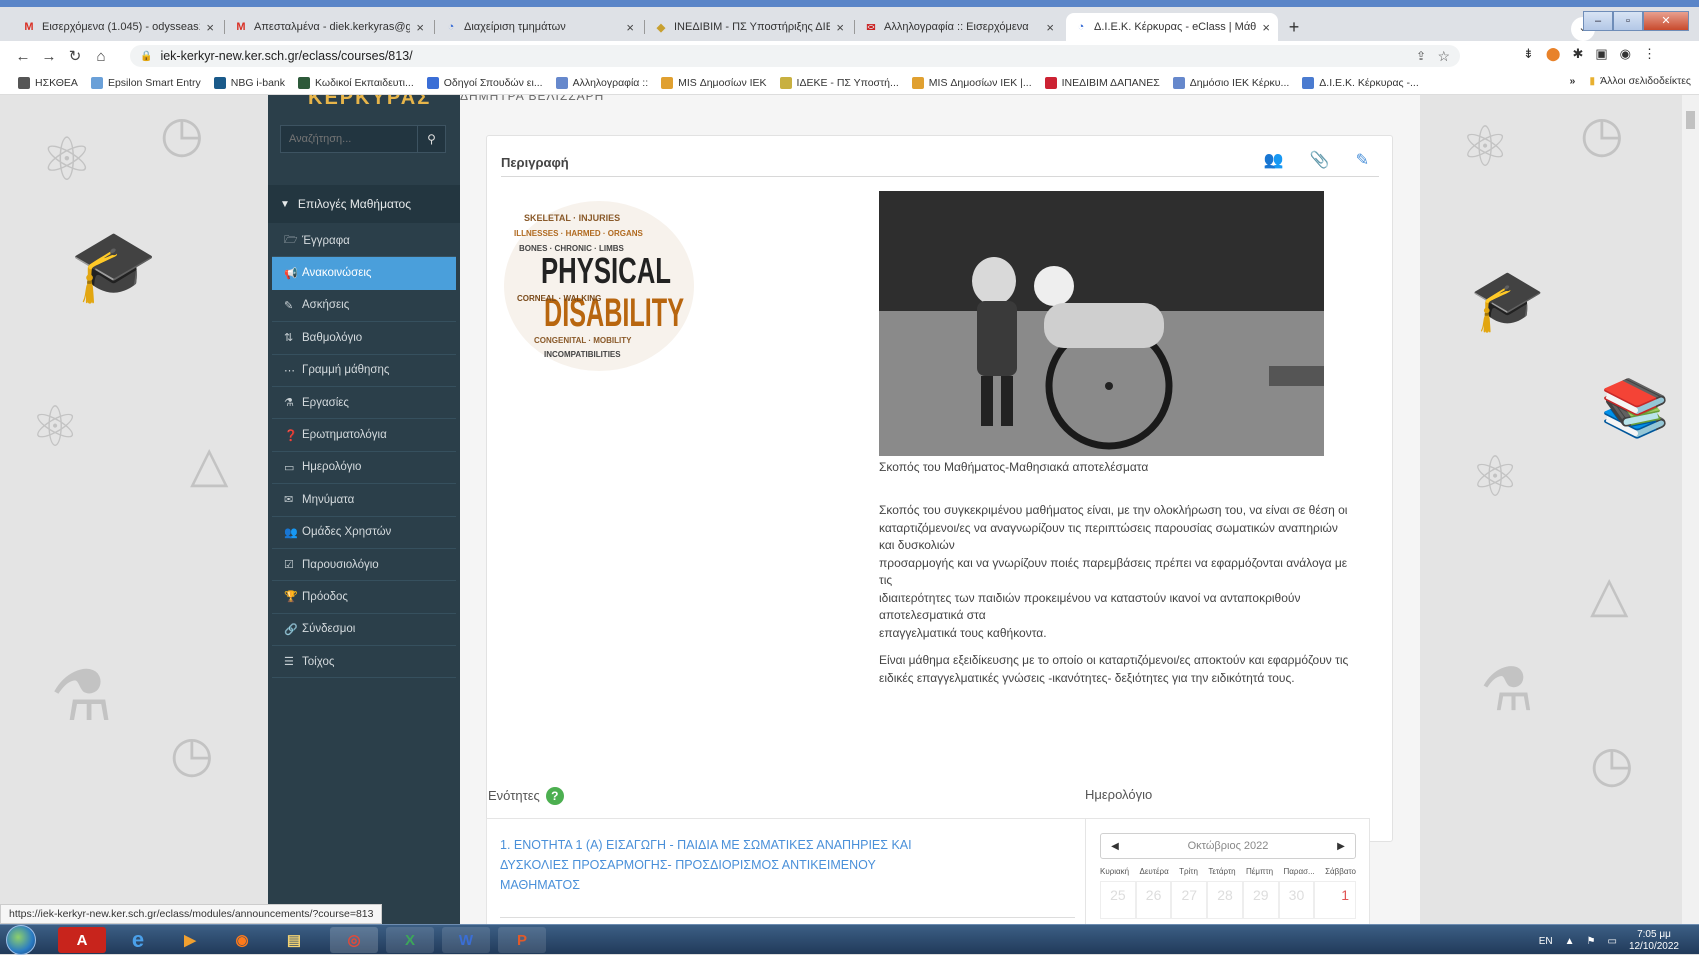  I want to click on share-icon: ⇪, so click(1421, 56).